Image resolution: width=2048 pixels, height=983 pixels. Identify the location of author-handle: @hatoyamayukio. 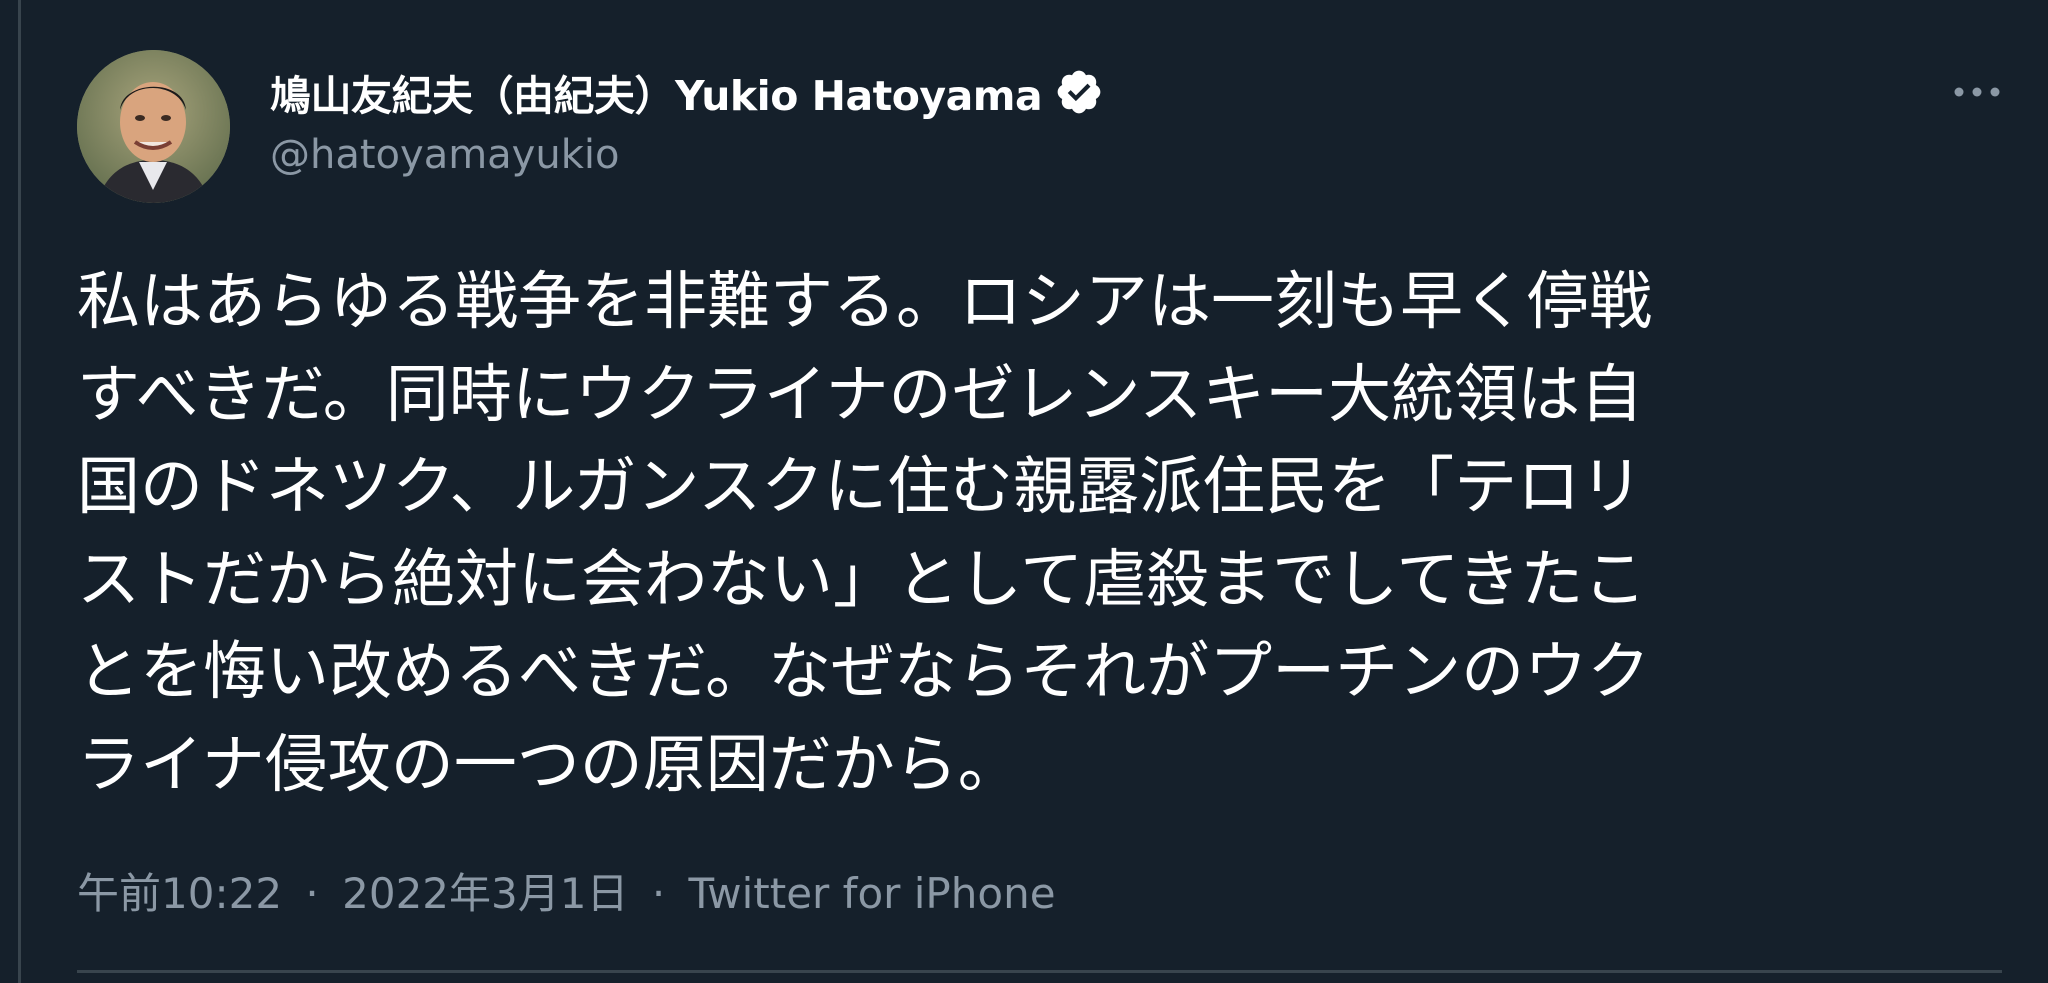
(444, 155).